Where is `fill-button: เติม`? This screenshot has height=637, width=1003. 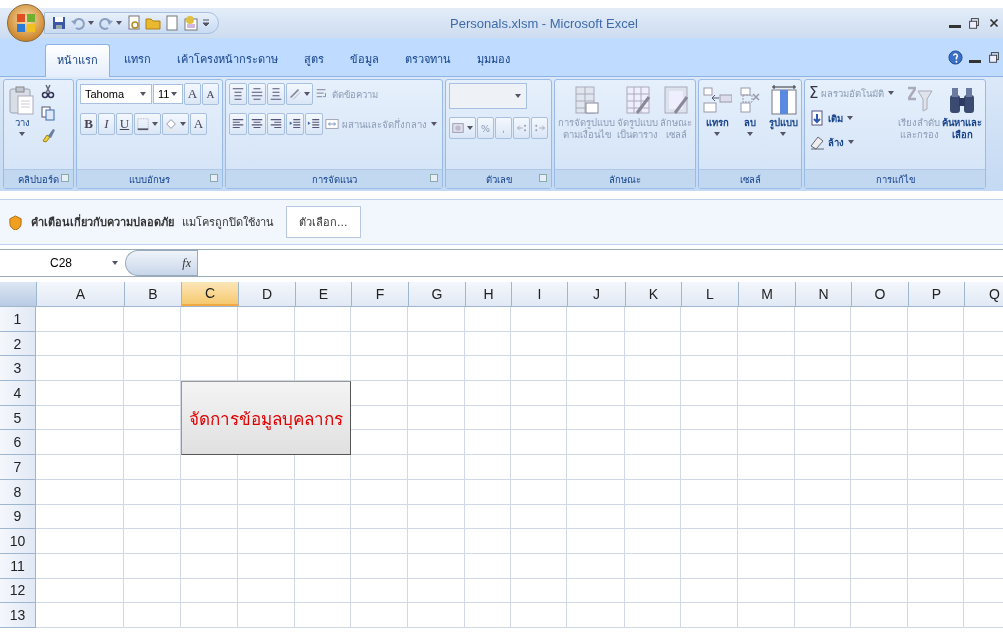
fill-button: เติม is located at coordinates (852, 118).